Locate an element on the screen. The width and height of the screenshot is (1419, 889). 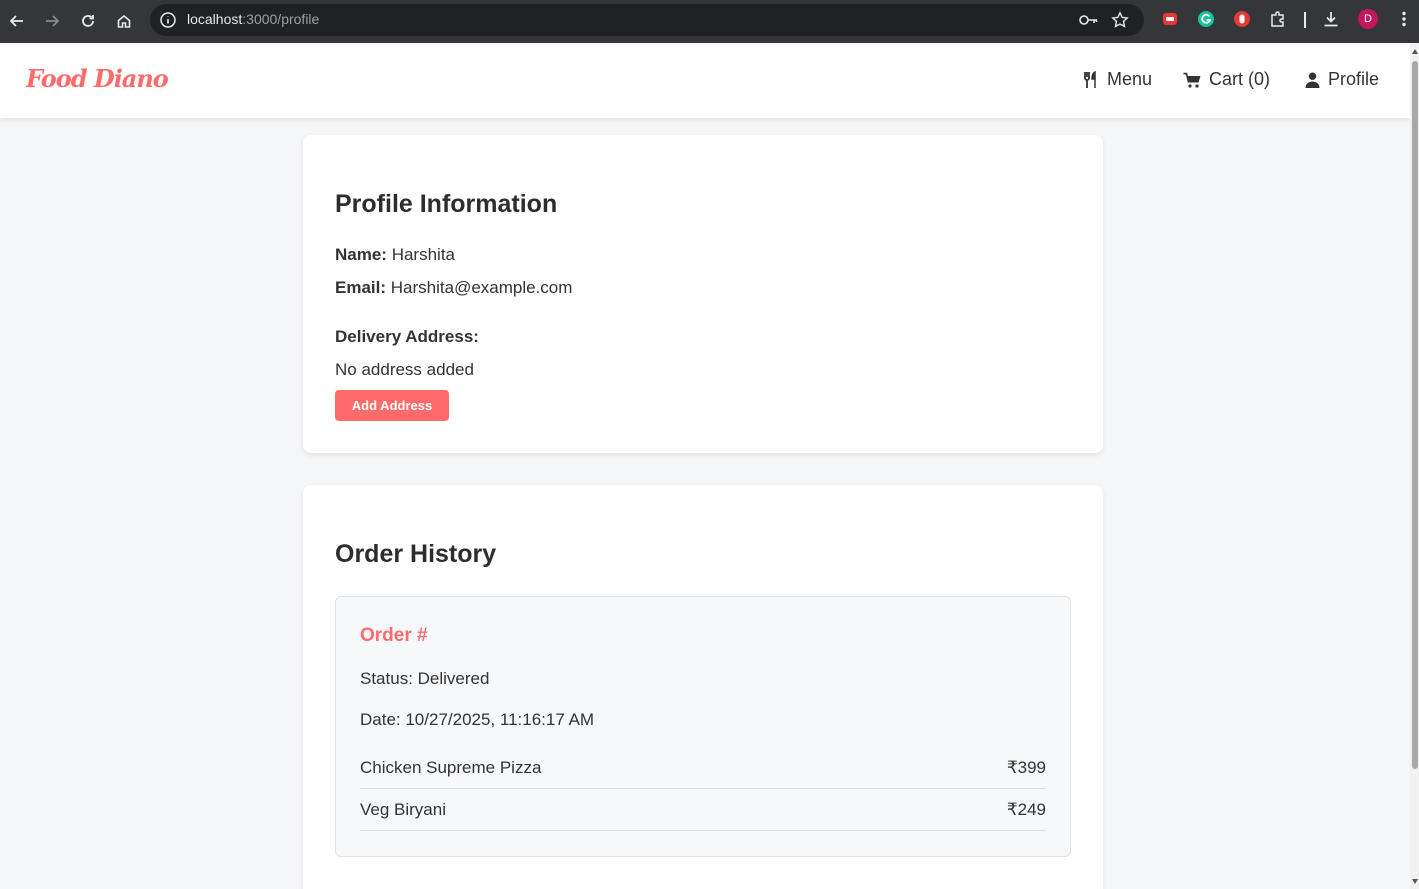
url-text: localhost:3000/profile is located at coordinates (253, 19).